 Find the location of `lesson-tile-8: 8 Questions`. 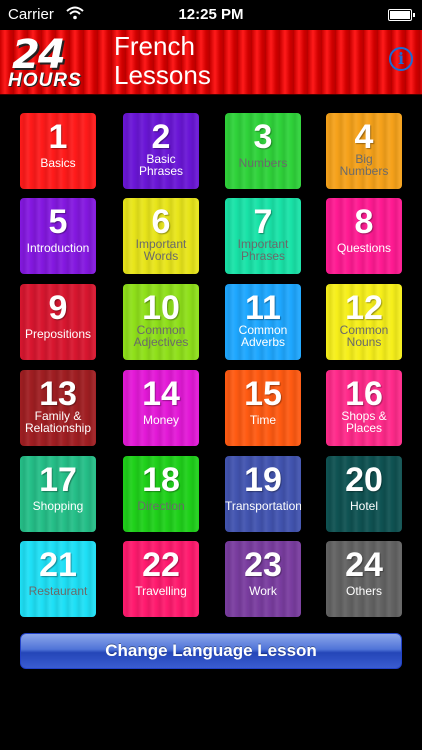

lesson-tile-8: 8 Questions is located at coordinates (364, 236).